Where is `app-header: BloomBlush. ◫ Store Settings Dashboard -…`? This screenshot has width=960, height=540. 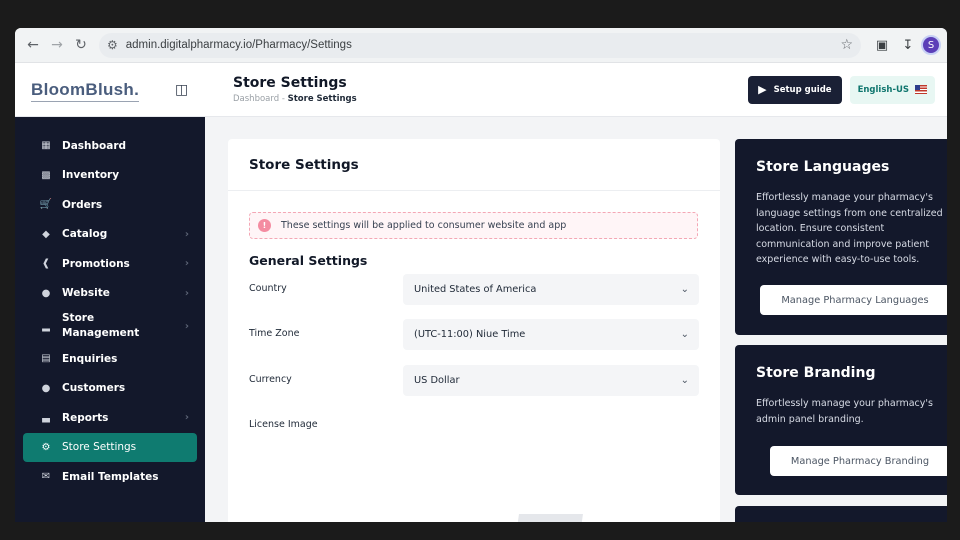 app-header: BloomBlush. ◫ Store Settings Dashboard -… is located at coordinates (481, 90).